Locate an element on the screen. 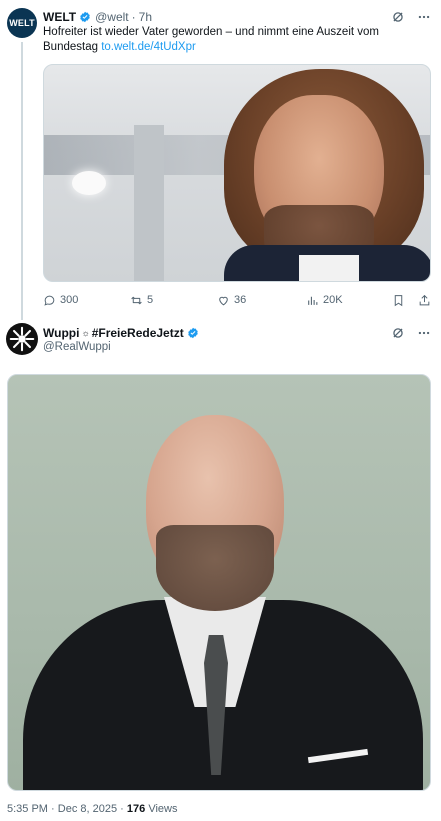  reply-count: 300 is located at coordinates (69, 300).